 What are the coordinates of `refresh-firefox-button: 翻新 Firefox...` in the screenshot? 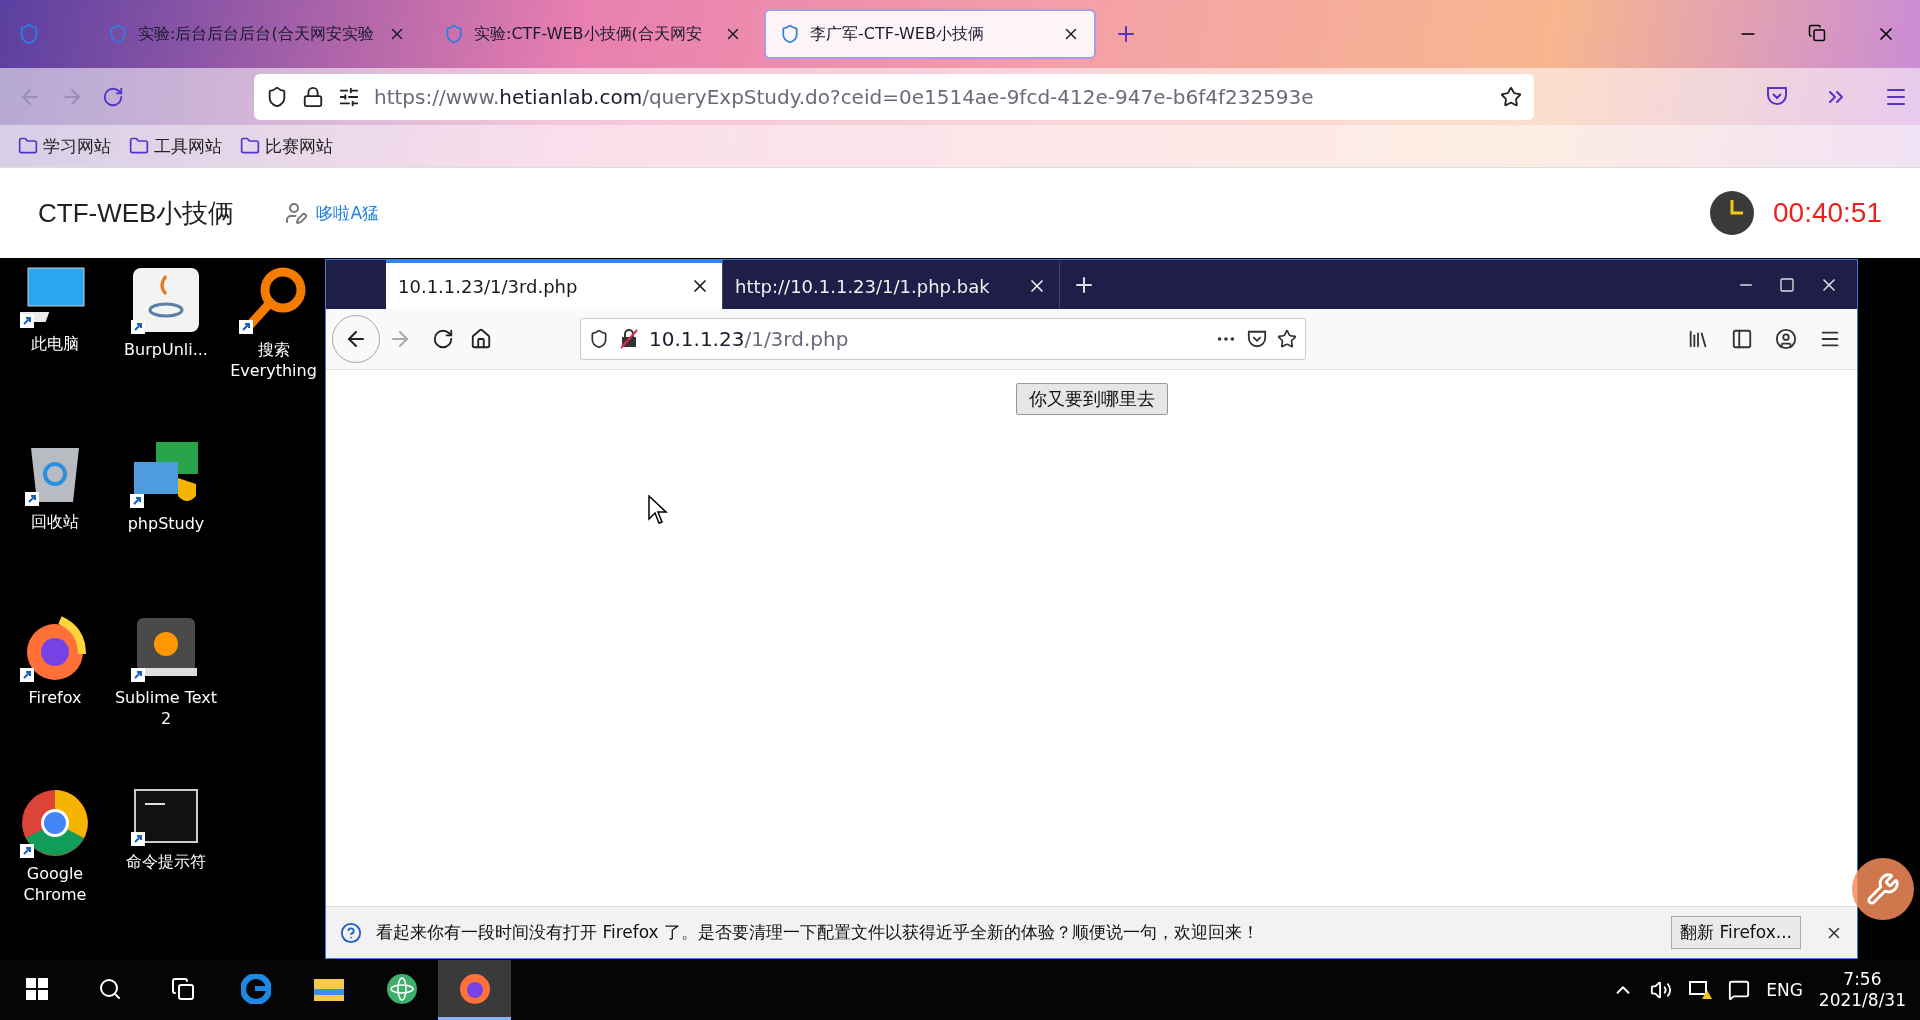 It's located at (1736, 932).